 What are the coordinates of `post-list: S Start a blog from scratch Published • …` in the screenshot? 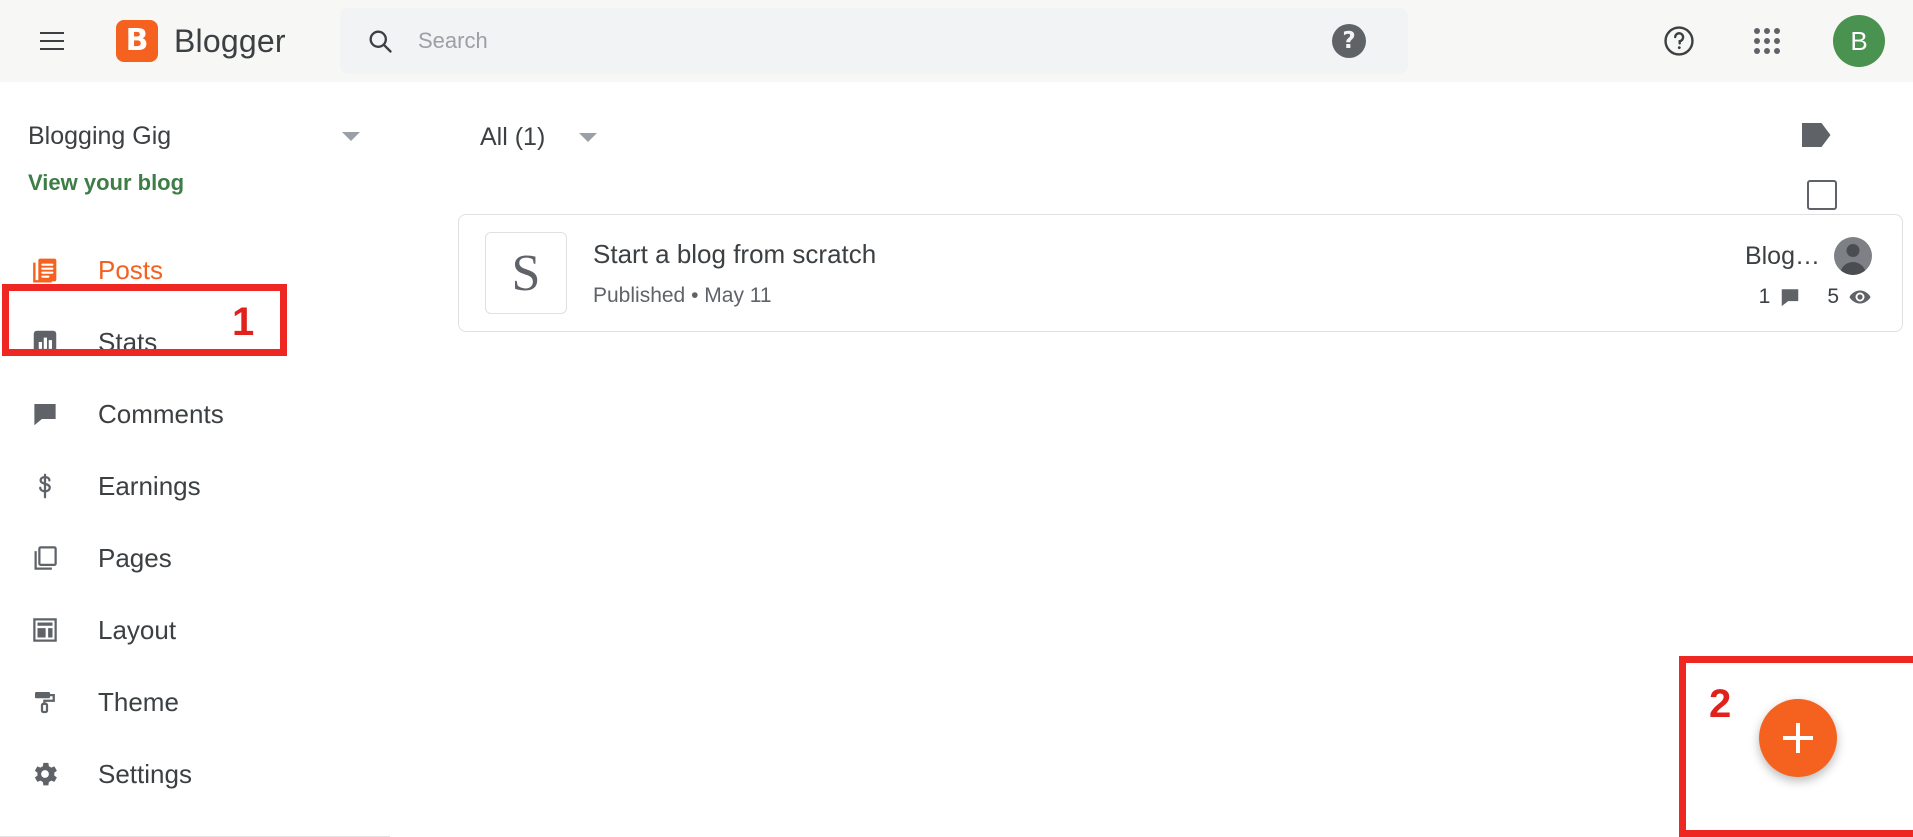 It's located at (1151, 273).